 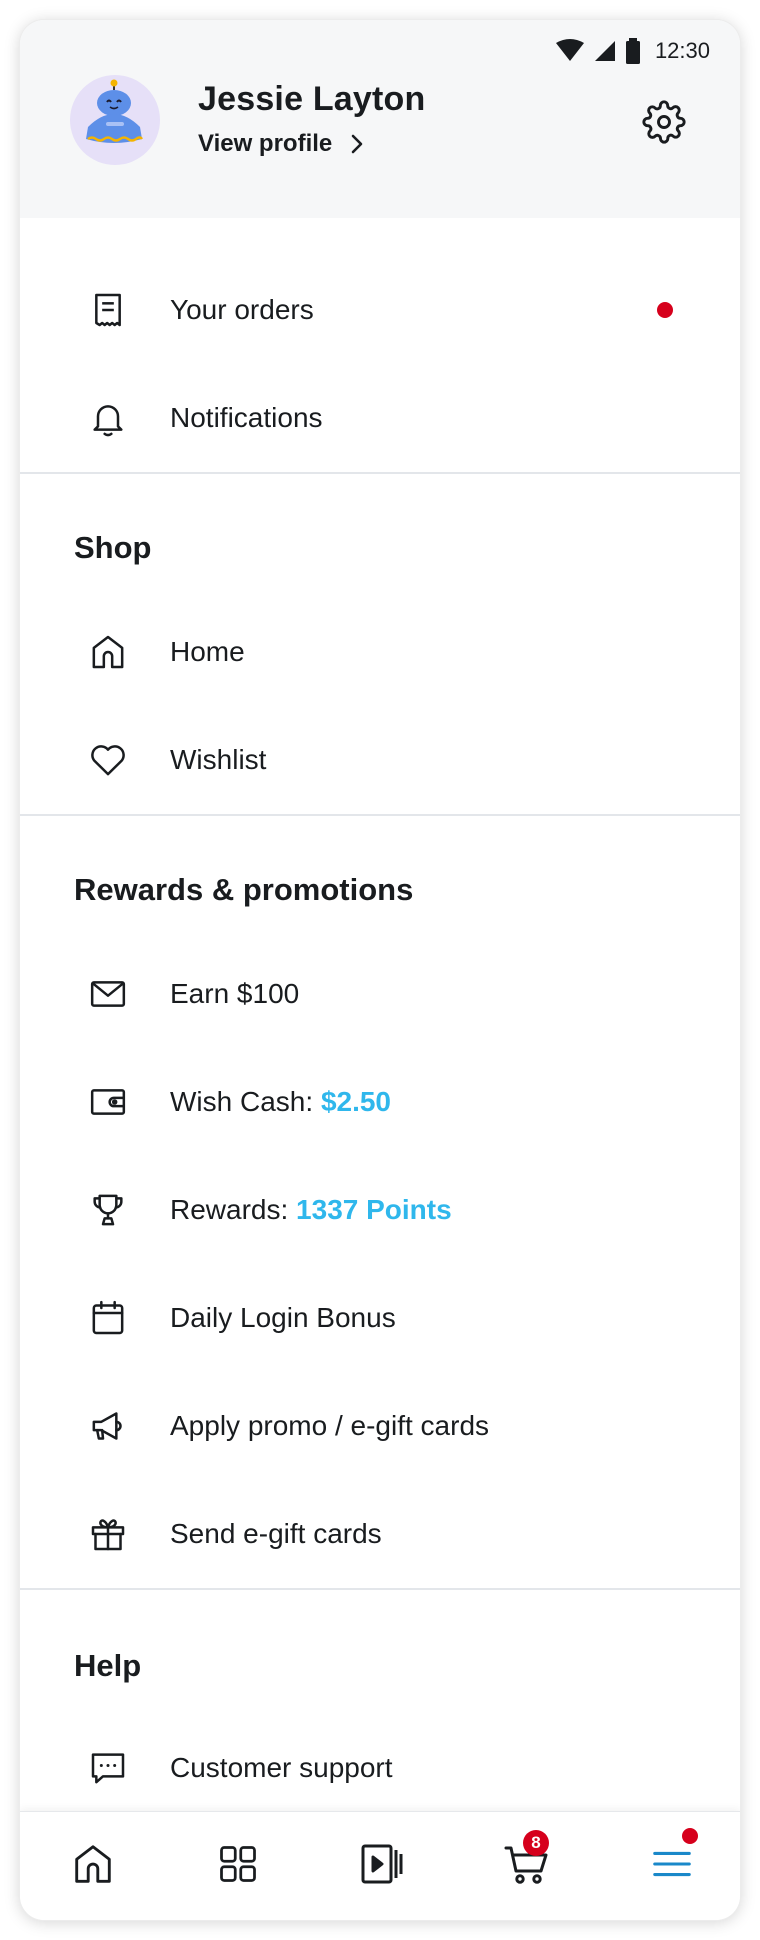 I want to click on video-icon, so click(x=382, y=1864).